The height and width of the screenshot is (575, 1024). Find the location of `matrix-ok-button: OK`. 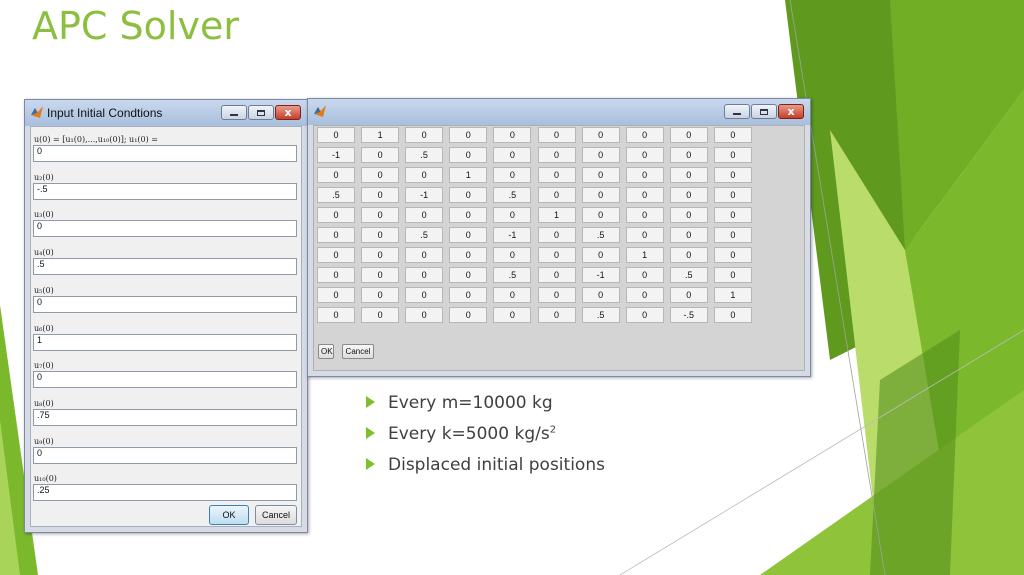

matrix-ok-button: OK is located at coordinates (326, 351).